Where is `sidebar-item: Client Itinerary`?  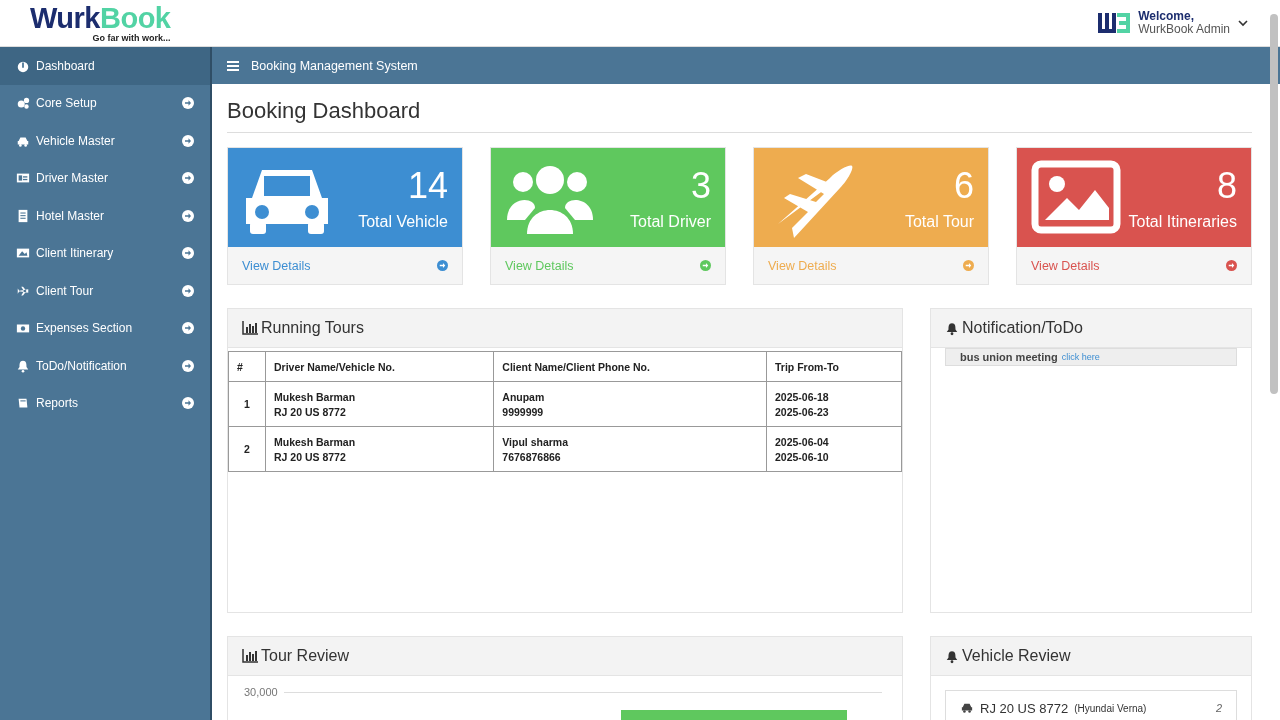
sidebar-item: Client Itinerary is located at coordinates (105, 253).